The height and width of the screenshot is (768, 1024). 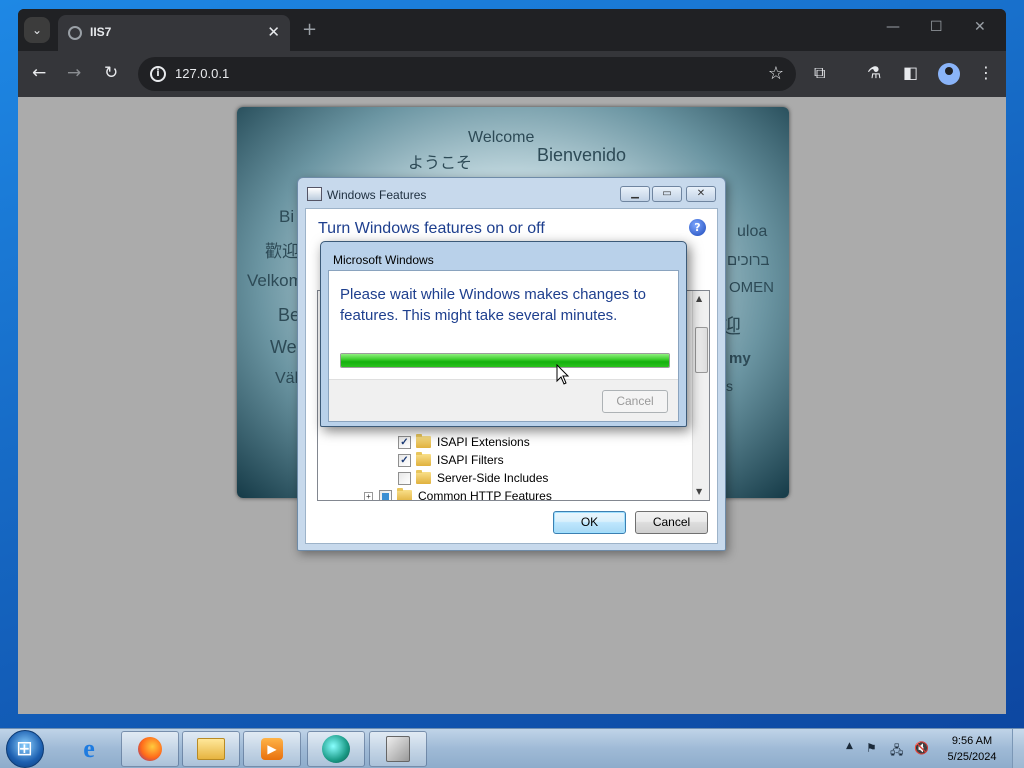 I want to click on scroll-down-icon: ▼, so click(x=699, y=491).